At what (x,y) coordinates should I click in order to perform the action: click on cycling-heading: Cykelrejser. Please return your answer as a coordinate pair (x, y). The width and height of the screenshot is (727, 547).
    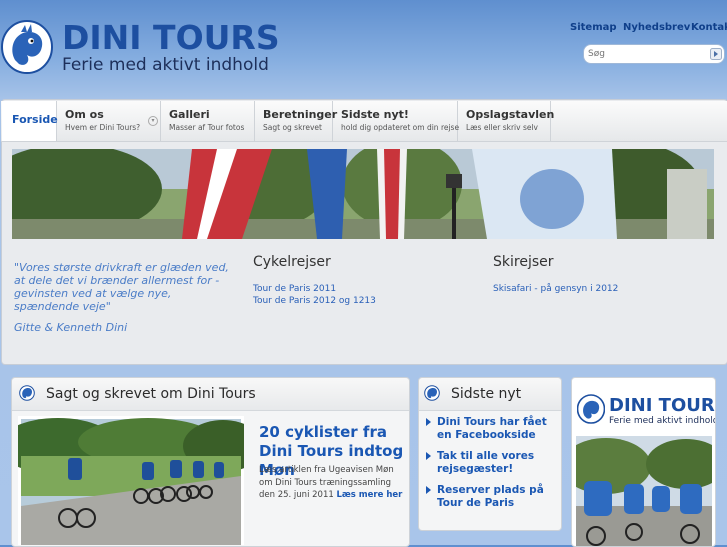
    Looking at the image, I should click on (292, 262).